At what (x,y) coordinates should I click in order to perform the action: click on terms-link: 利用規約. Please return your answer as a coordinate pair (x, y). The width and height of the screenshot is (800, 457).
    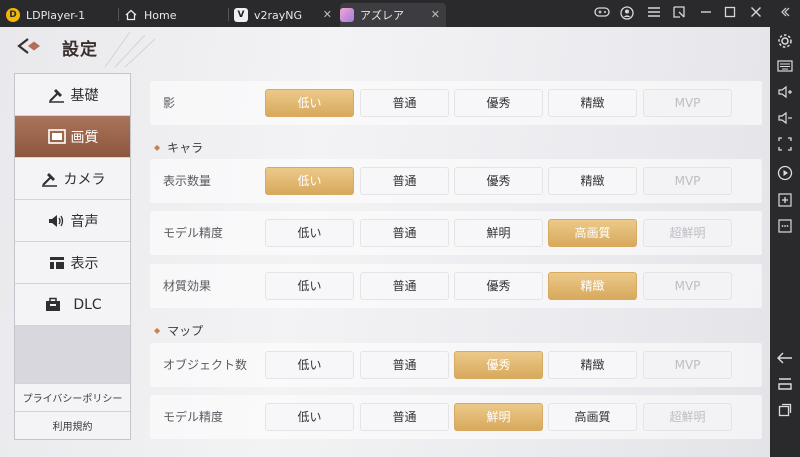
    Looking at the image, I should click on (72, 425).